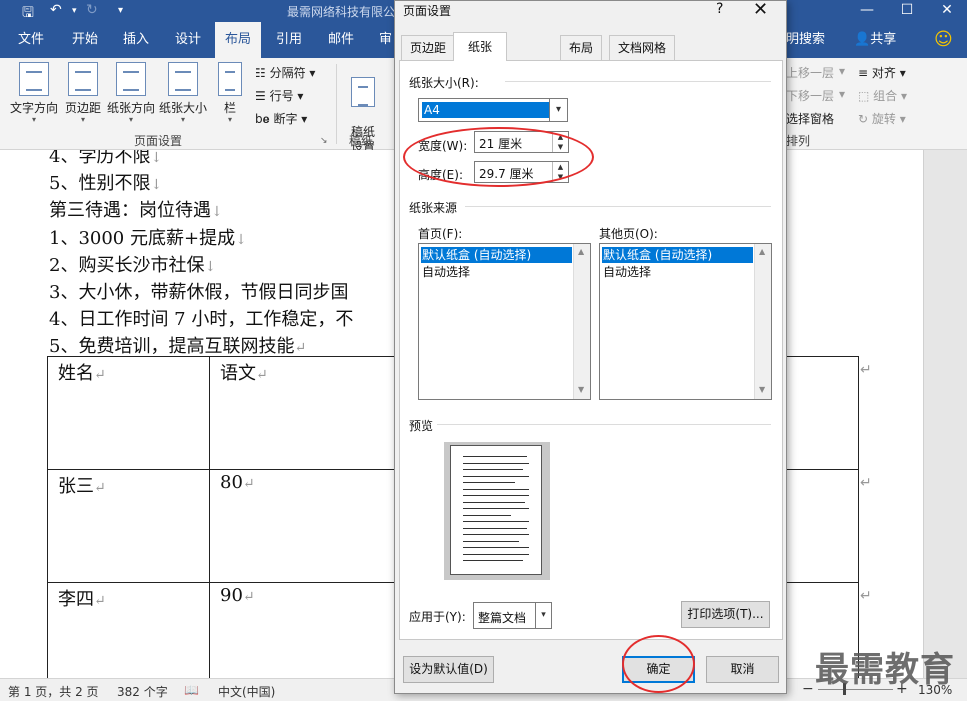 The width and height of the screenshot is (967, 701). Describe the element at coordinates (810, 95) in the screenshot. I see `send-backward-button: 下移一层` at that location.